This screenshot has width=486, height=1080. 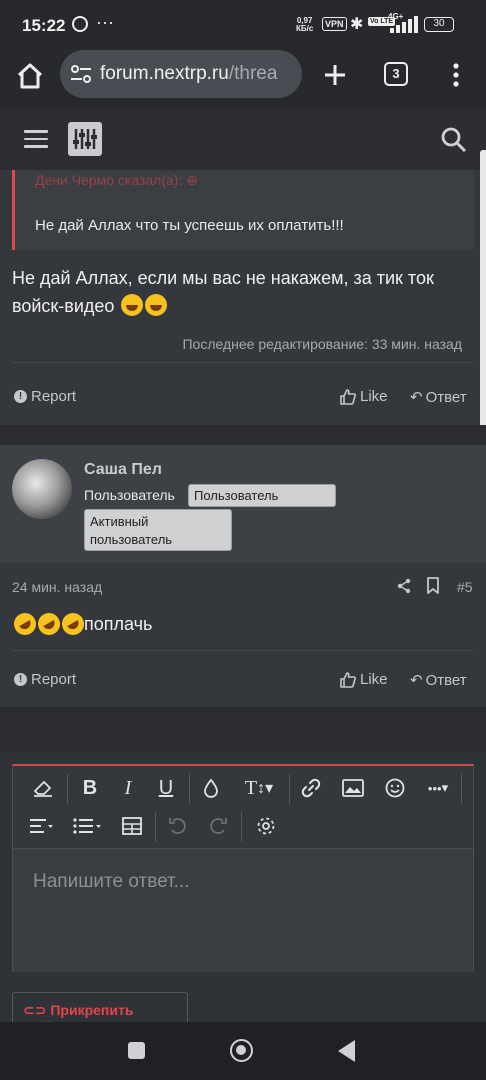 I want to click on align-left-icon, so click(x=41, y=826).